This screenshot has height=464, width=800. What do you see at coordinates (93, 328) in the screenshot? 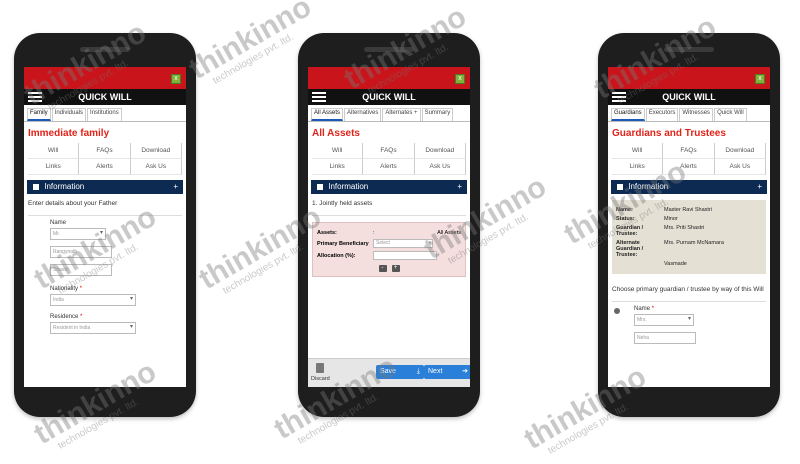
I see `residence-select: Resident in India` at bounding box center [93, 328].